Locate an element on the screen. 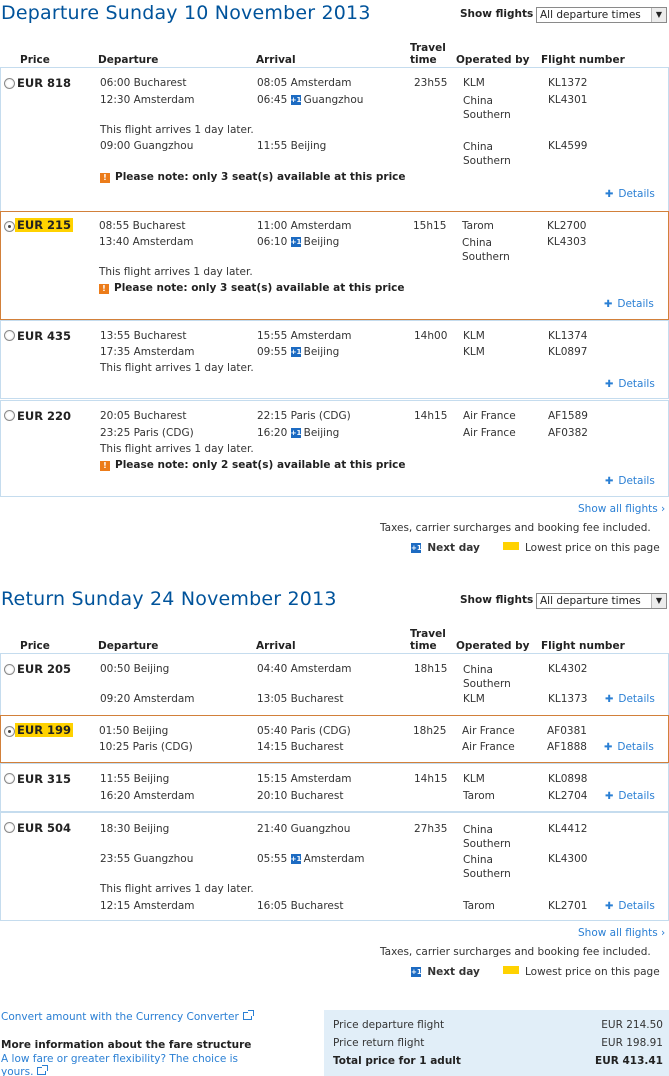 The height and width of the screenshot is (1076, 669). segment-arrival: 09:55 +1 Beijing is located at coordinates (298, 352).